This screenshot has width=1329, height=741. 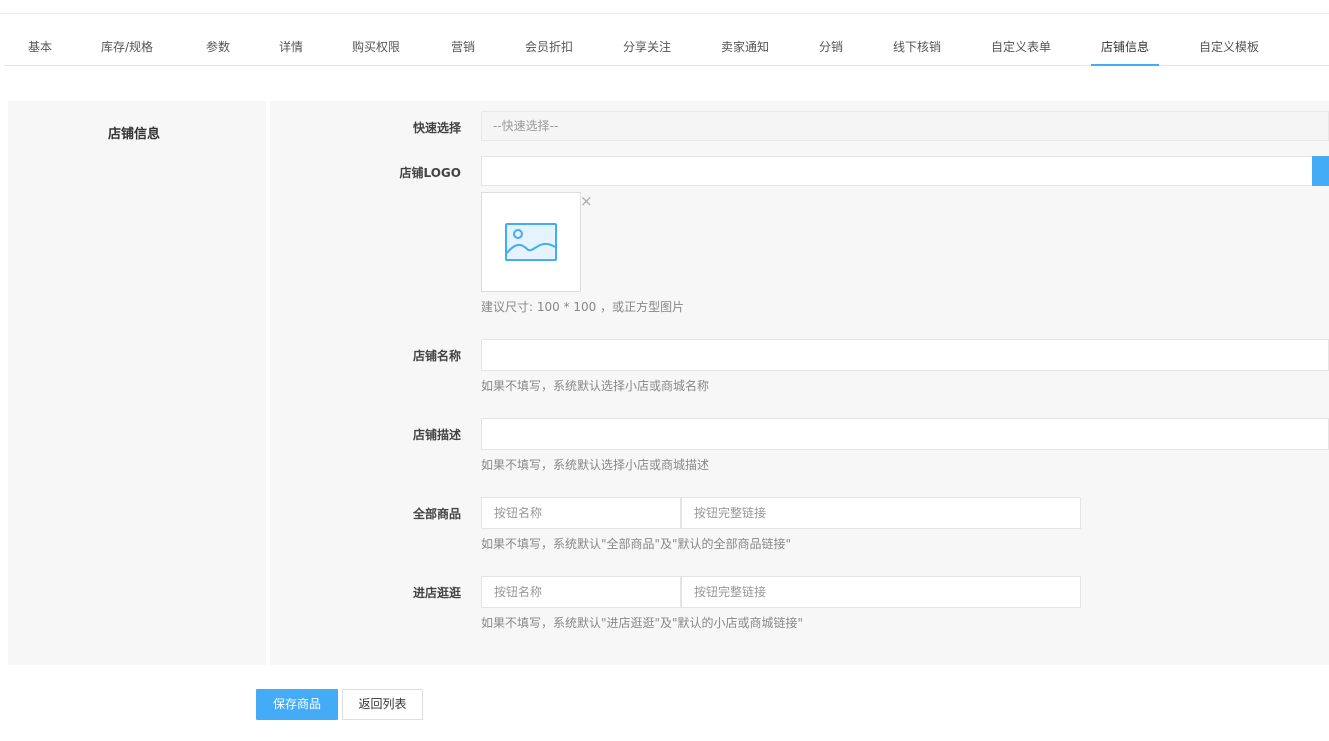 What do you see at coordinates (297, 704) in the screenshot?
I see `save-goods-button: 保存商品` at bounding box center [297, 704].